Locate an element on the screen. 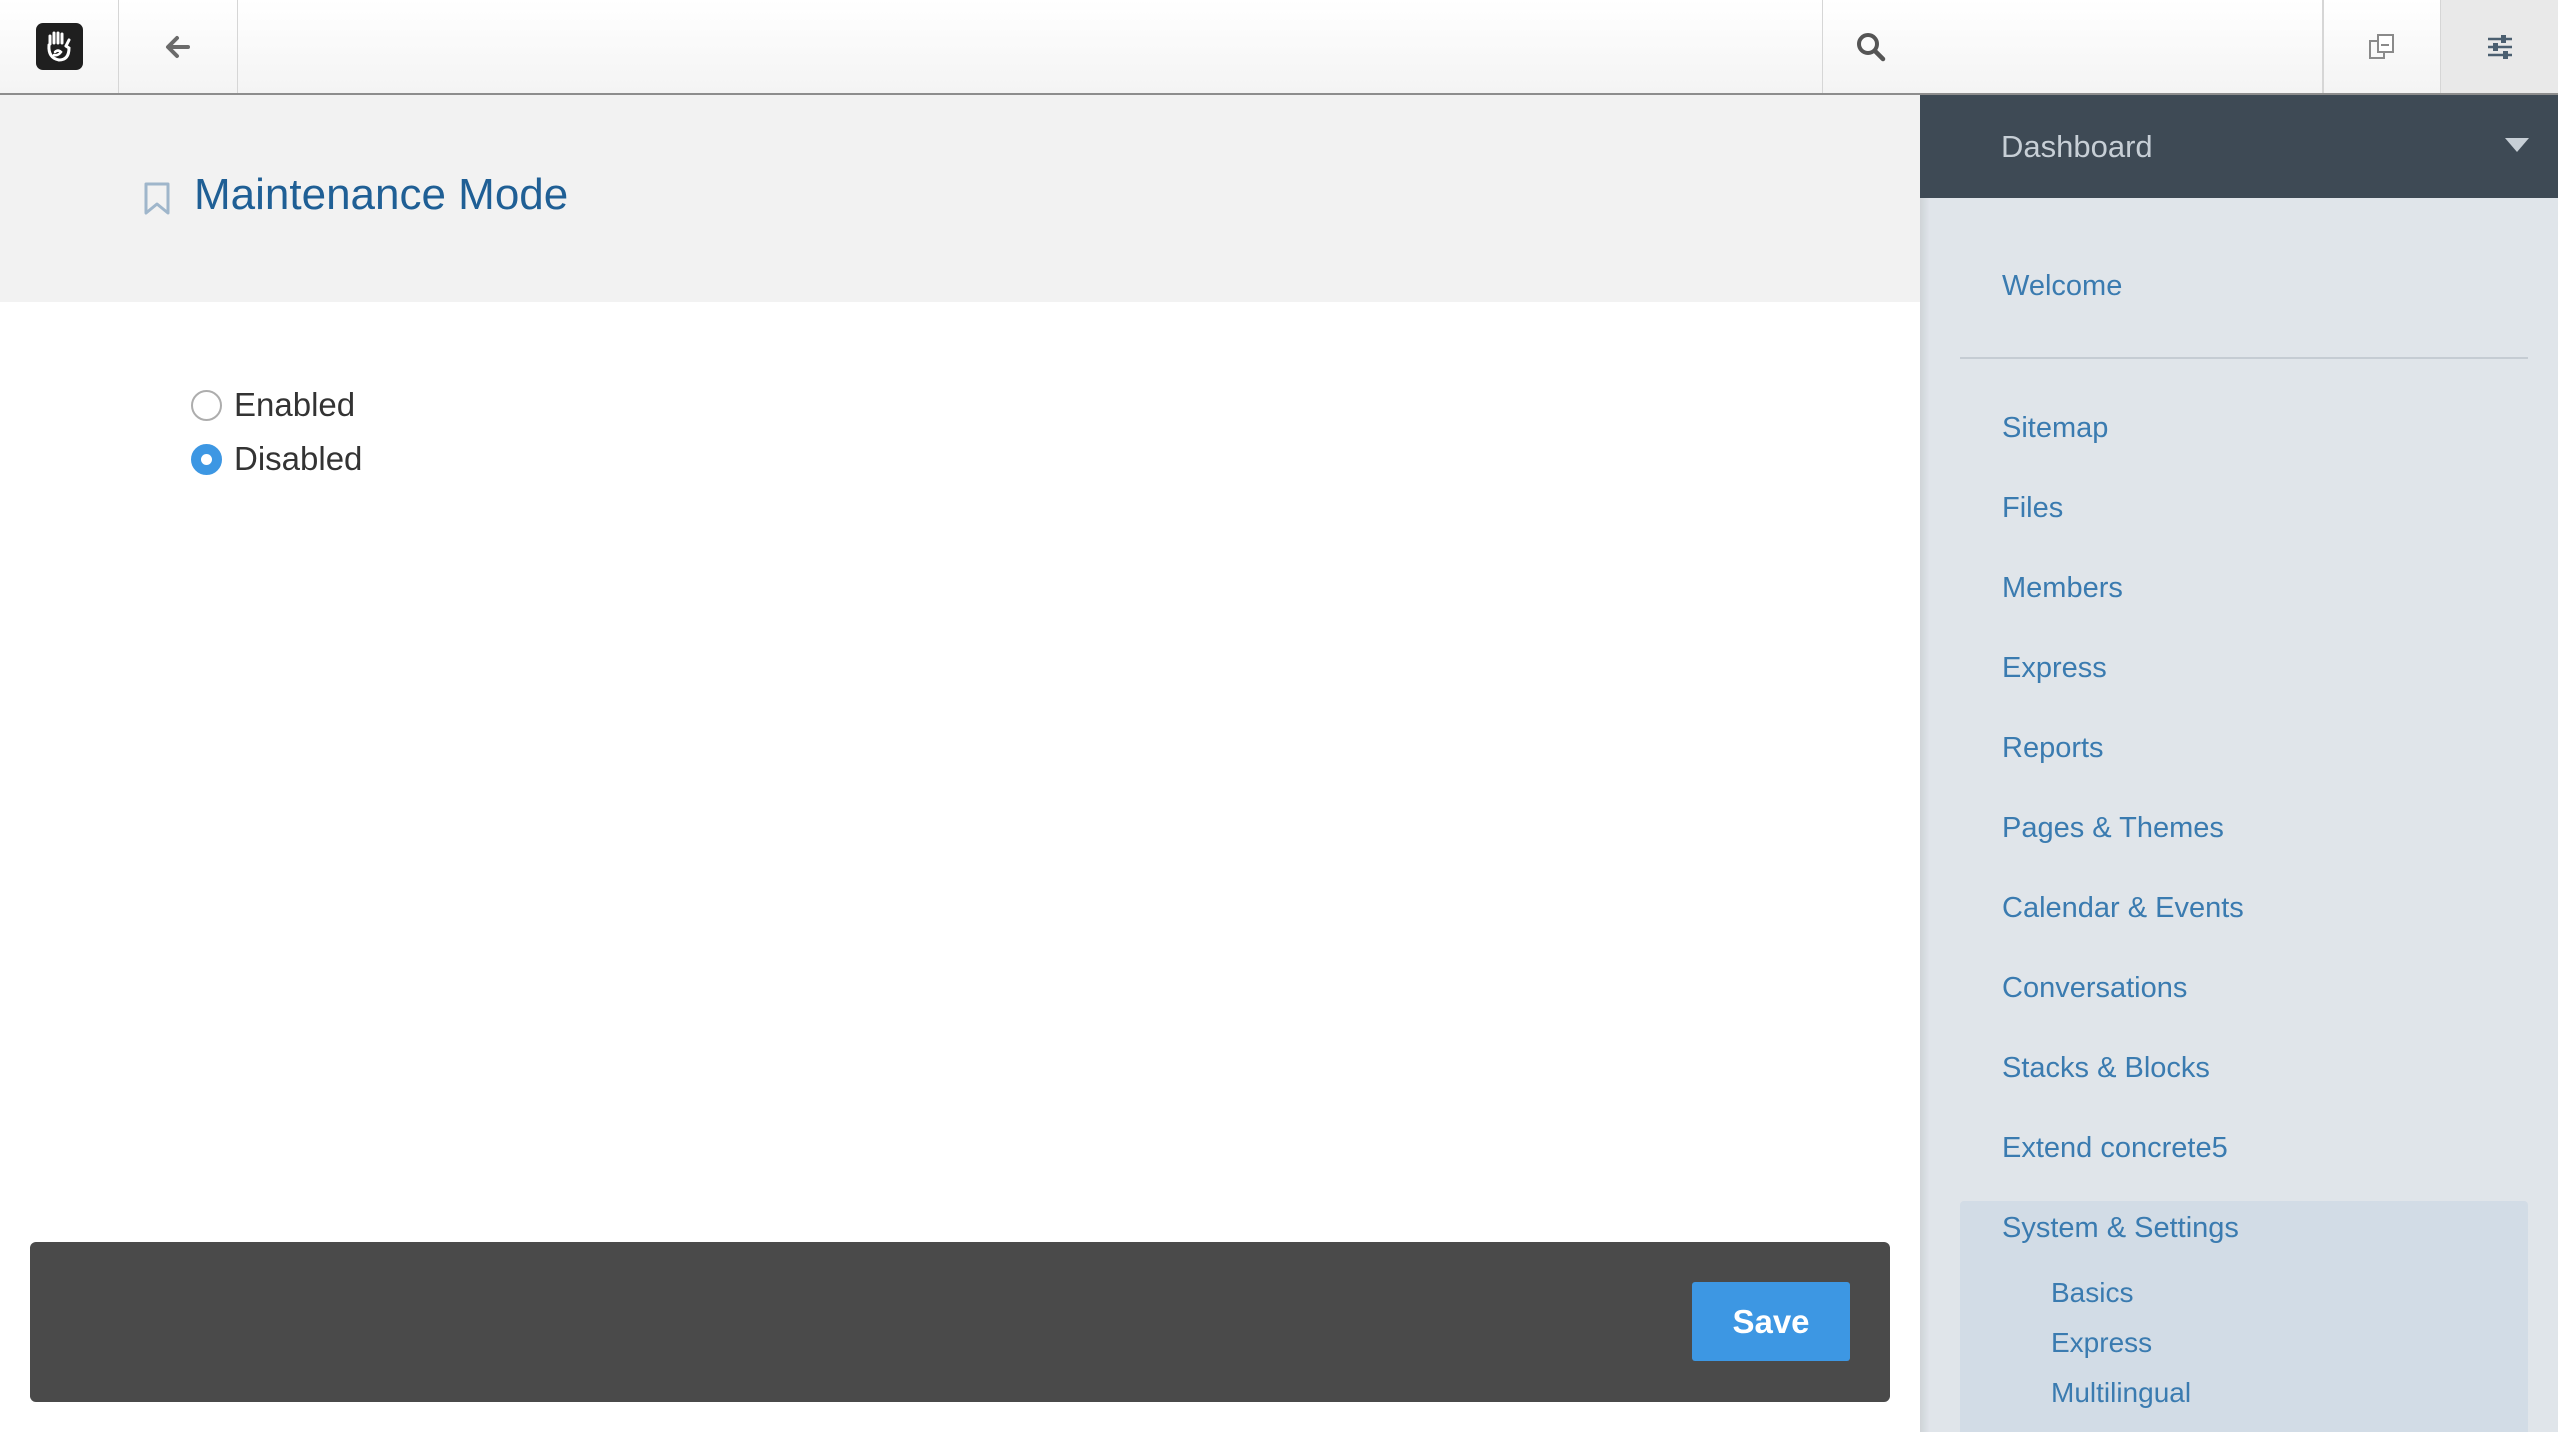  nav-subitem-multilingual: Multilingual is located at coordinates (2121, 1393).